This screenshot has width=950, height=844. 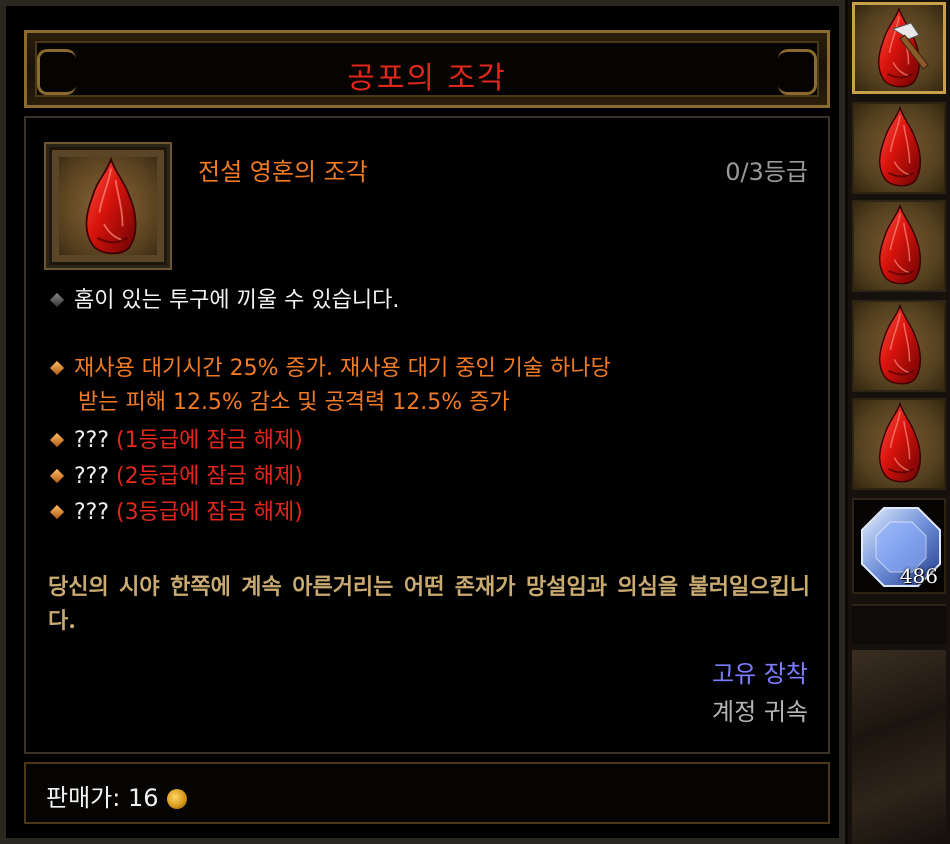 What do you see at coordinates (899, 624) in the screenshot?
I see `inventory-slot-empty` at bounding box center [899, 624].